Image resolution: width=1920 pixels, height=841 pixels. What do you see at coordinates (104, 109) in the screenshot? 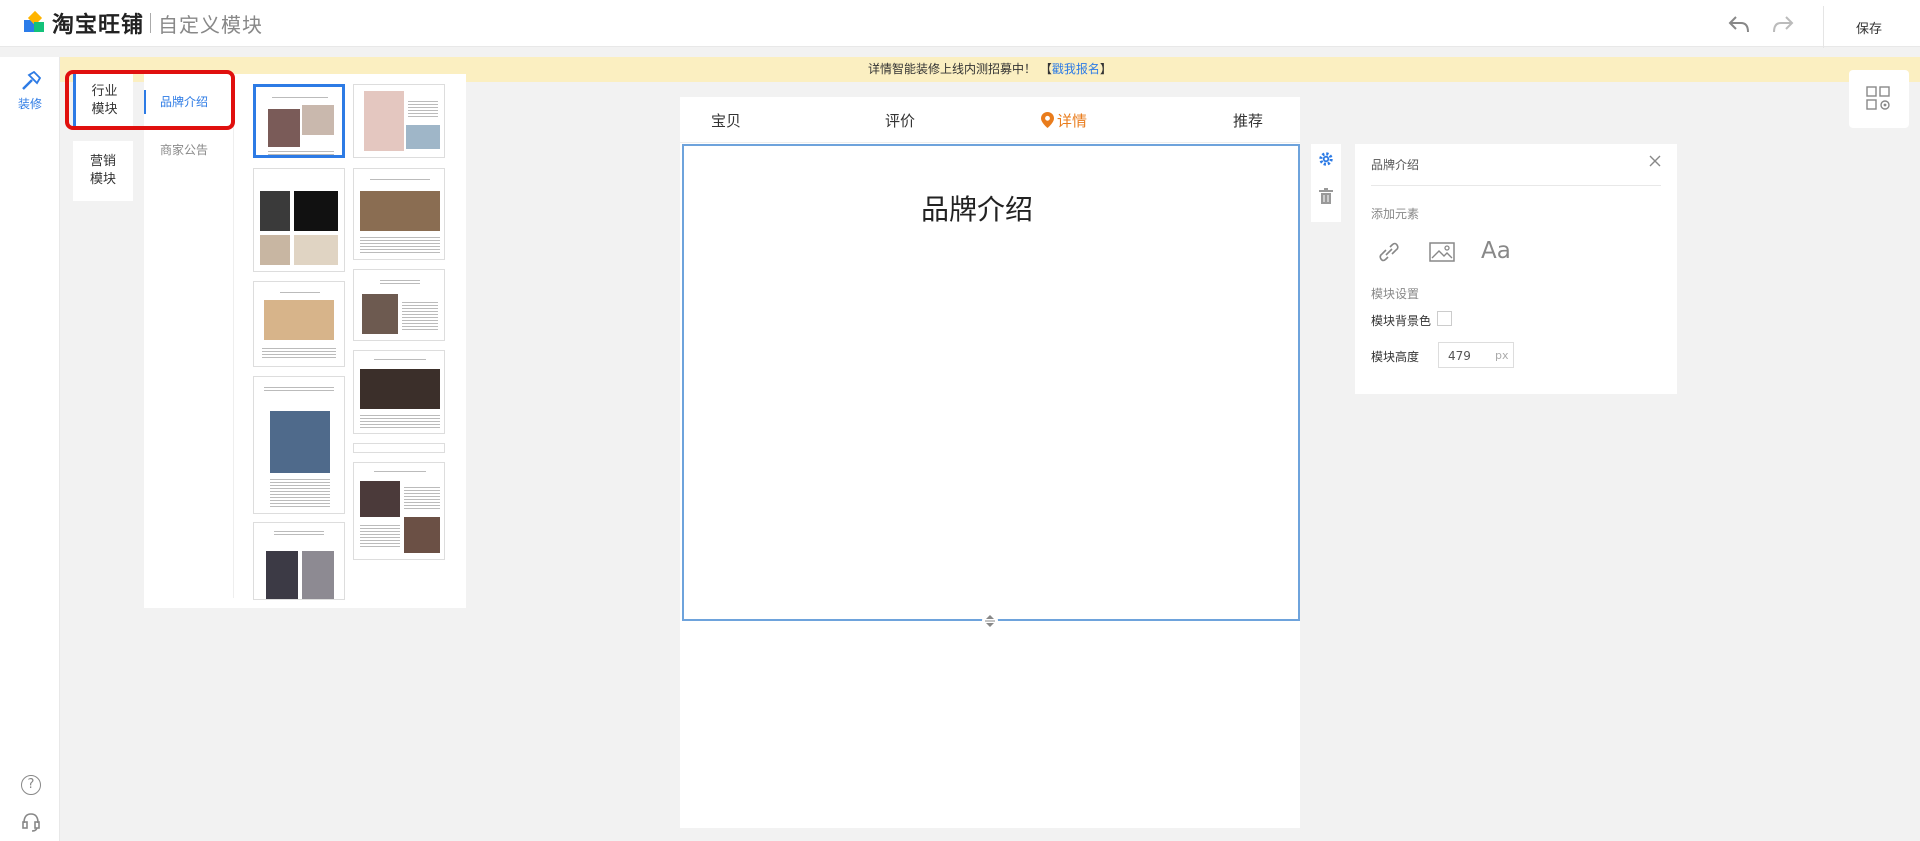
I see `tab-industry-label-2: 模块` at bounding box center [104, 109].